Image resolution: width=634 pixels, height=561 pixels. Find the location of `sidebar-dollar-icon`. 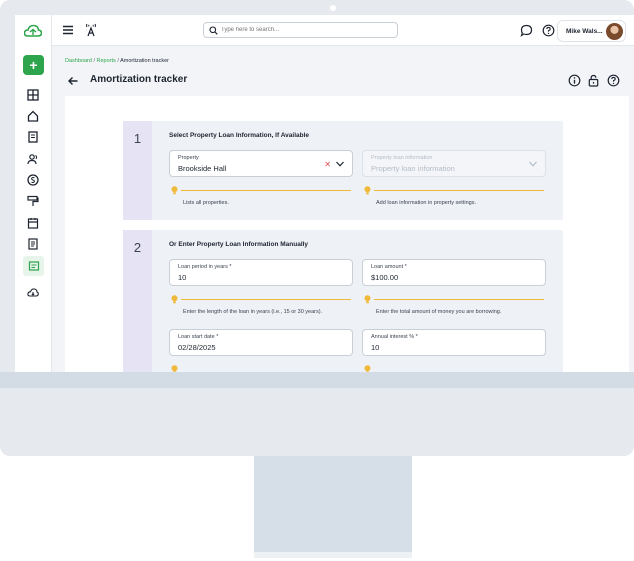

sidebar-dollar-icon is located at coordinates (33, 180).